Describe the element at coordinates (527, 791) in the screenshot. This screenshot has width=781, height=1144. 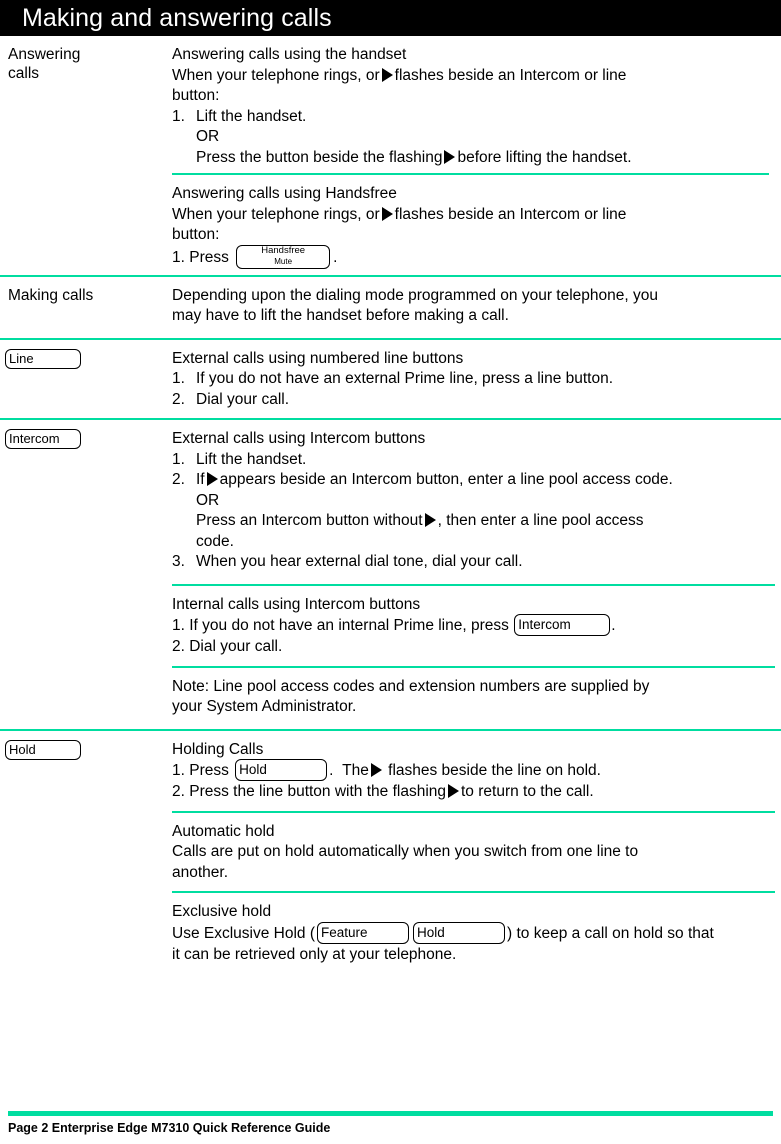
I see `step-text-b: to return to the call.` at that location.